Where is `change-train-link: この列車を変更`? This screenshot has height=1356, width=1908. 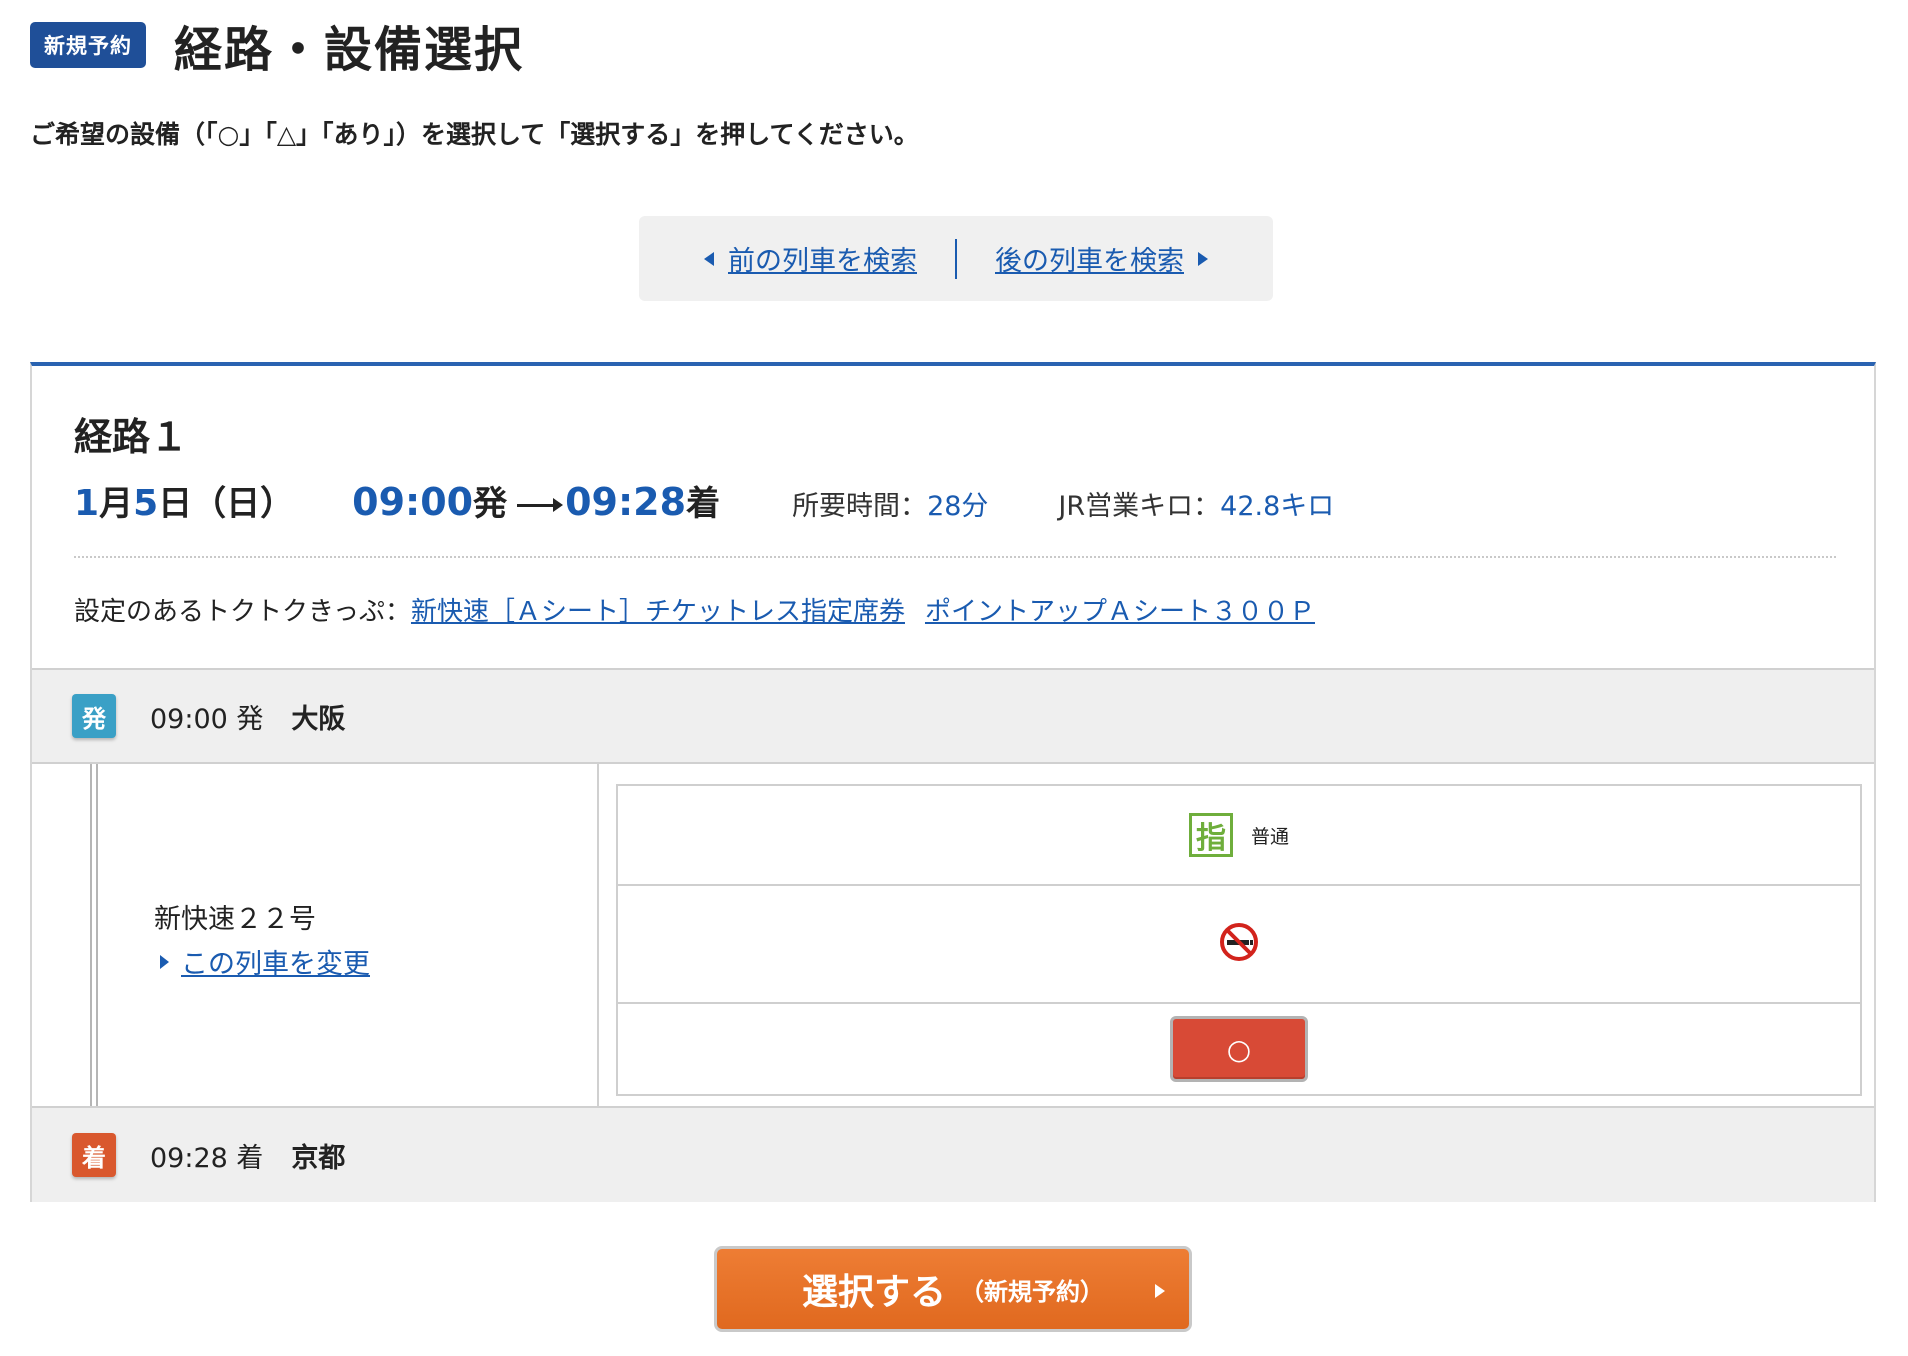
change-train-link: この列車を変更 is located at coordinates (265, 961).